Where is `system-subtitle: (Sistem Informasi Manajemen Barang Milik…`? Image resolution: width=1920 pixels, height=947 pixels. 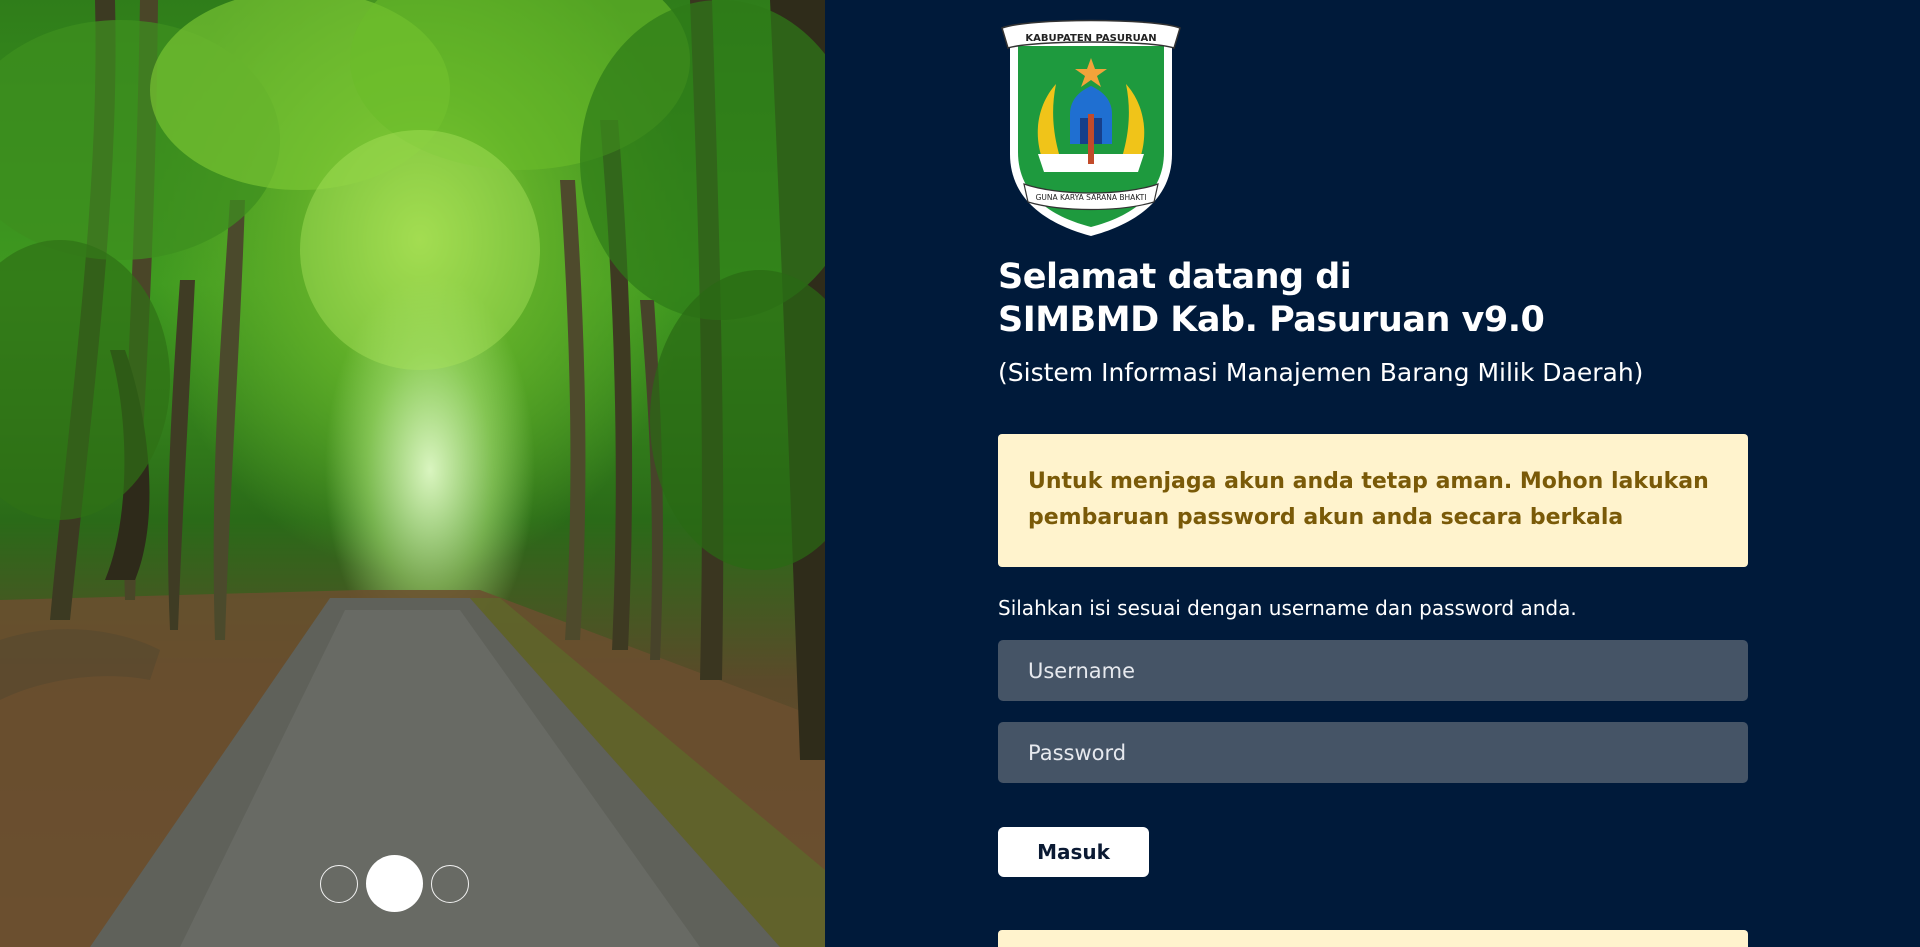
system-subtitle: (Sistem Informasi Manajemen Barang Milik… is located at coordinates (1321, 372).